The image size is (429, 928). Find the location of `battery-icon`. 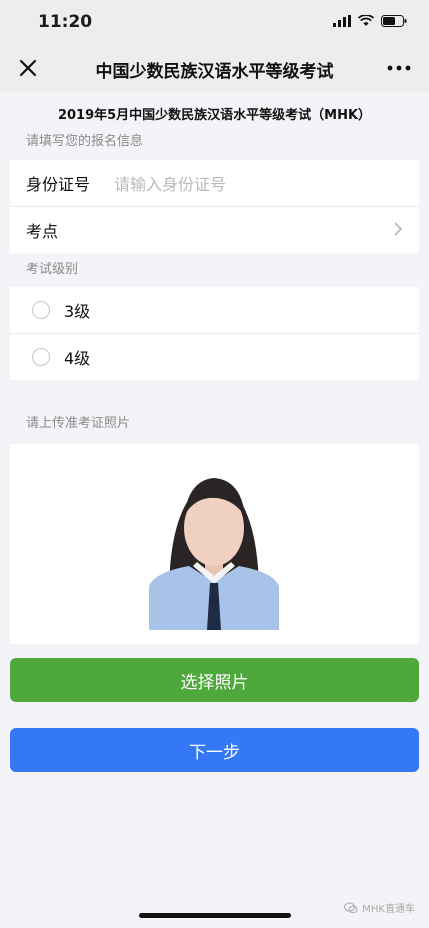

battery-icon is located at coordinates (394, 21).